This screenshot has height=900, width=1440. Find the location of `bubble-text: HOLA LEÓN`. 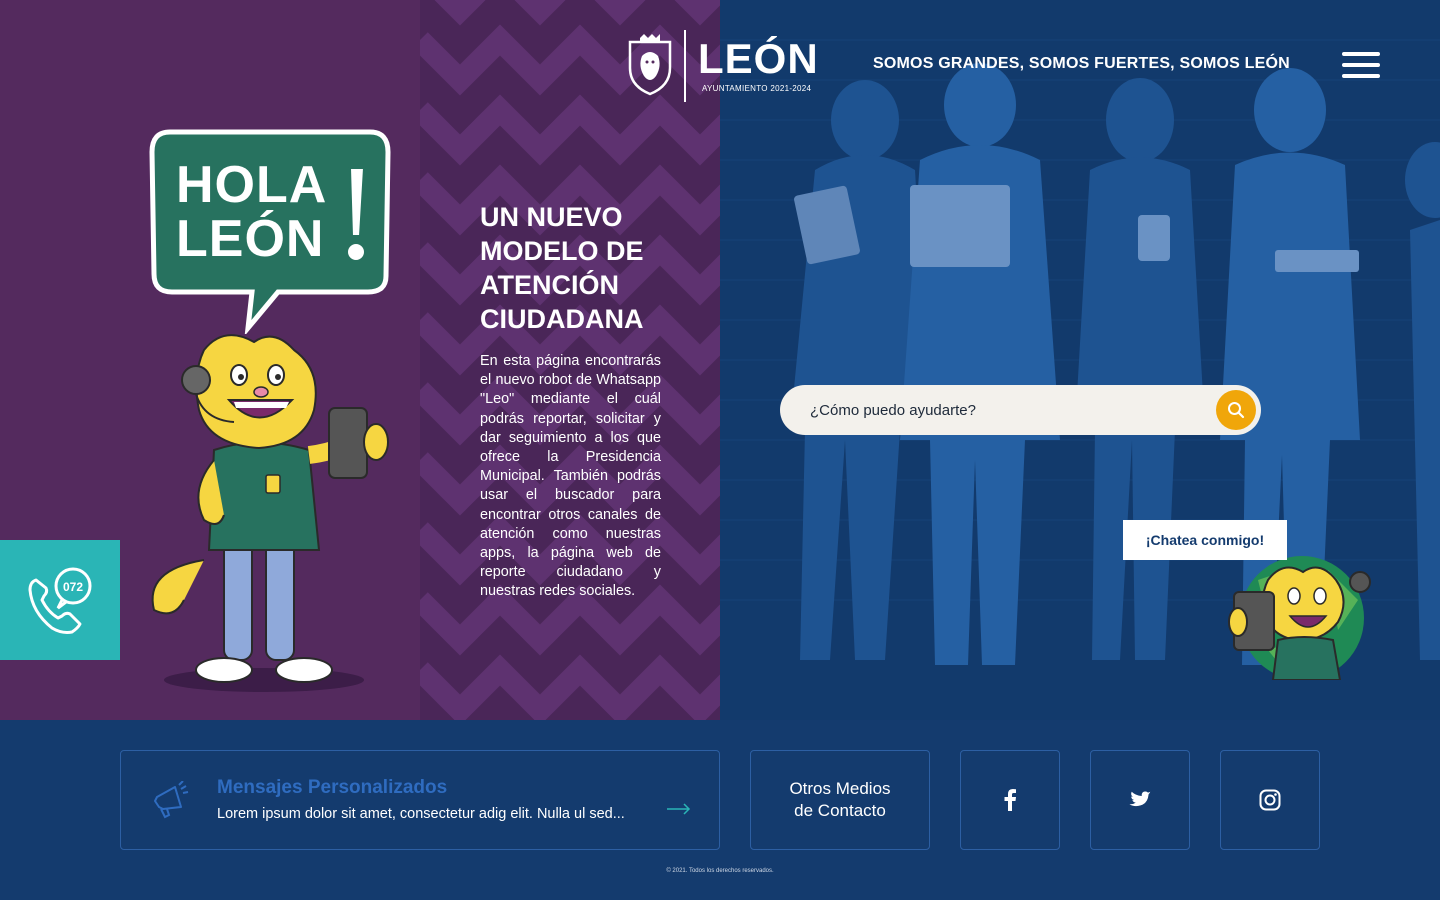

bubble-text: HOLA LEÓN is located at coordinates (251, 212).